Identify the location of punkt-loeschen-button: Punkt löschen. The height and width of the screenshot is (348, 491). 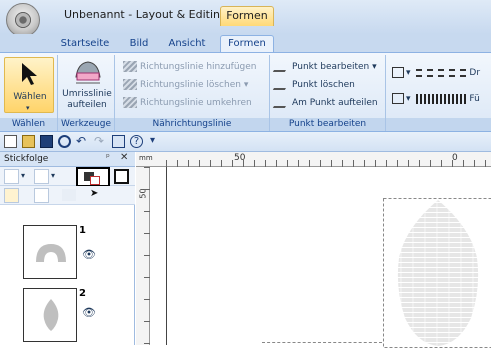
(315, 85).